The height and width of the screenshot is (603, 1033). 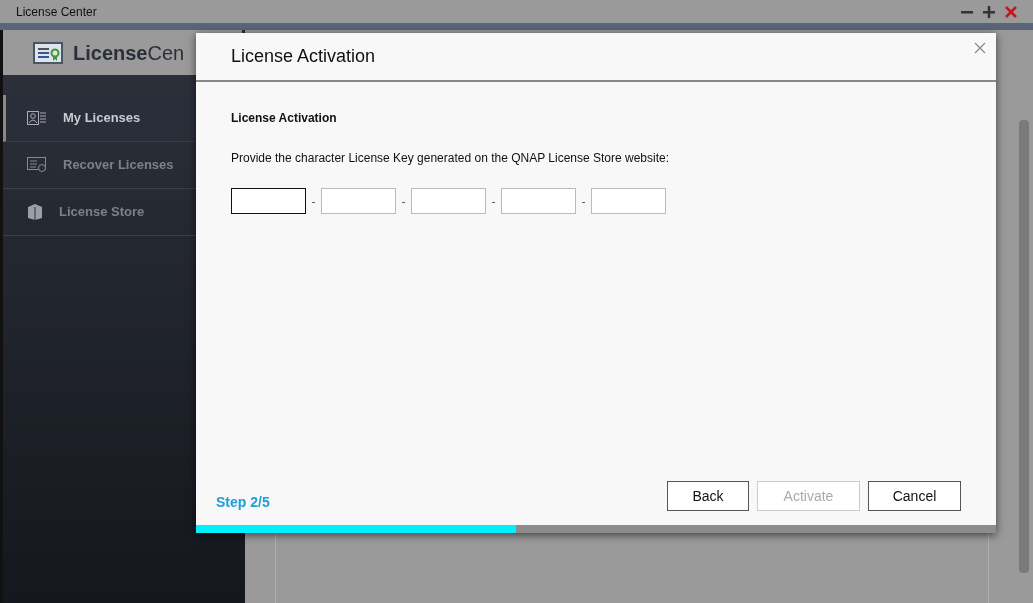 What do you see at coordinates (35, 212) in the screenshot?
I see `shopping-bag-icon` at bounding box center [35, 212].